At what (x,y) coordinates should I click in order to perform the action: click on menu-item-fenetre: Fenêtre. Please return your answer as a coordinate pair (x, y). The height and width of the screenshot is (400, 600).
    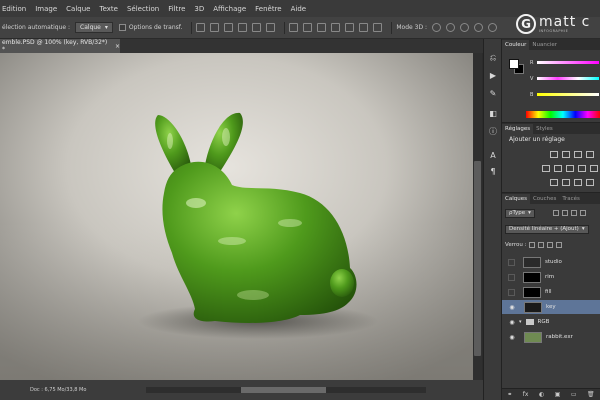
    Looking at the image, I should click on (268, 9).